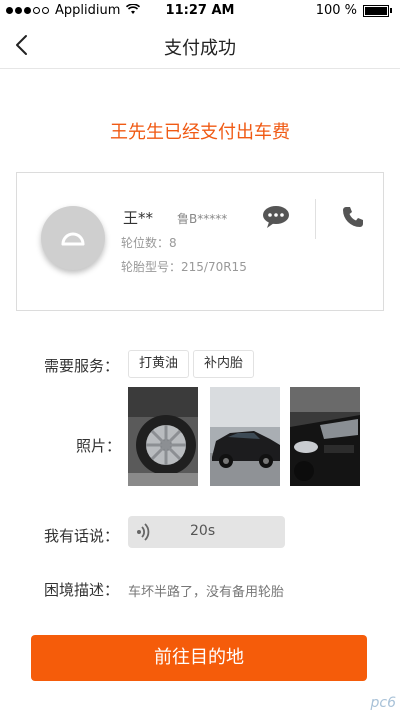 This screenshot has height=713, width=400. I want to click on photo-car-front, so click(325, 436).